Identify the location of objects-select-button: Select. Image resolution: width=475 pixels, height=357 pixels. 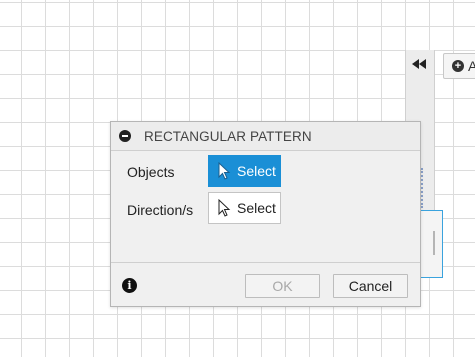
(244, 171).